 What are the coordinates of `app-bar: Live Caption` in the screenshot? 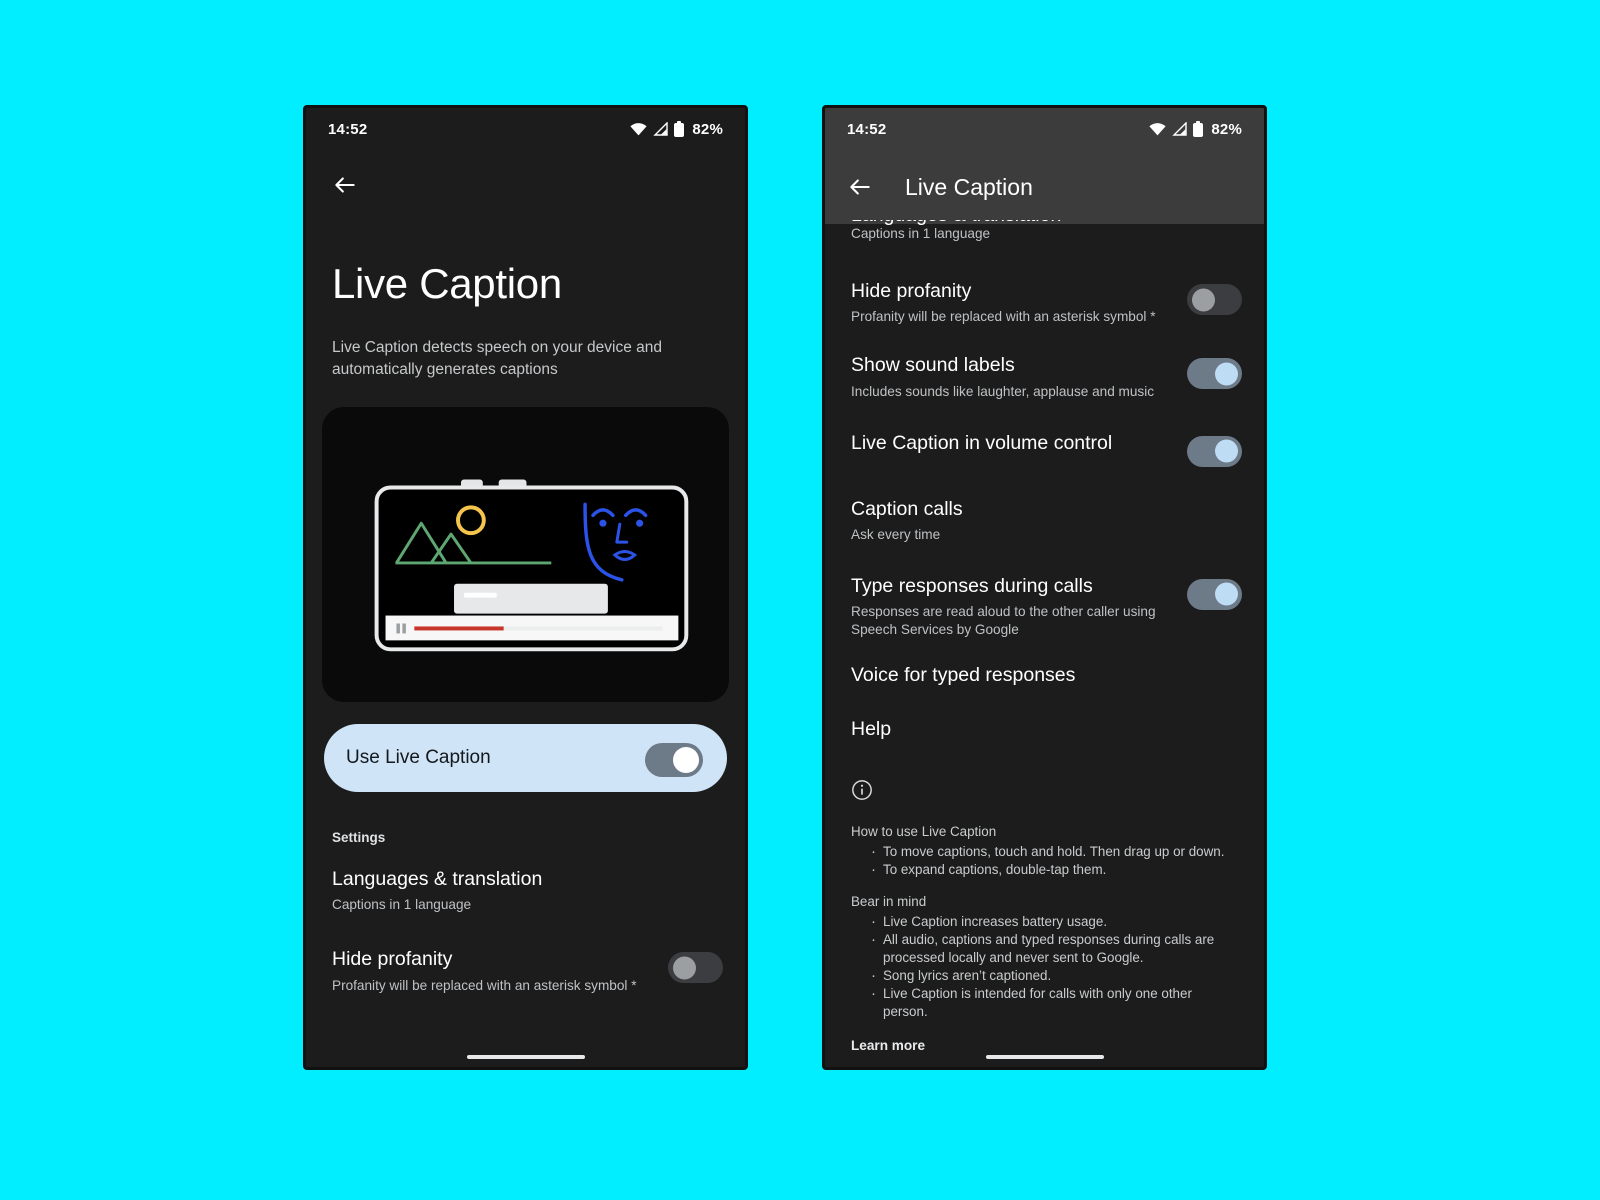 It's located at (1044, 187).